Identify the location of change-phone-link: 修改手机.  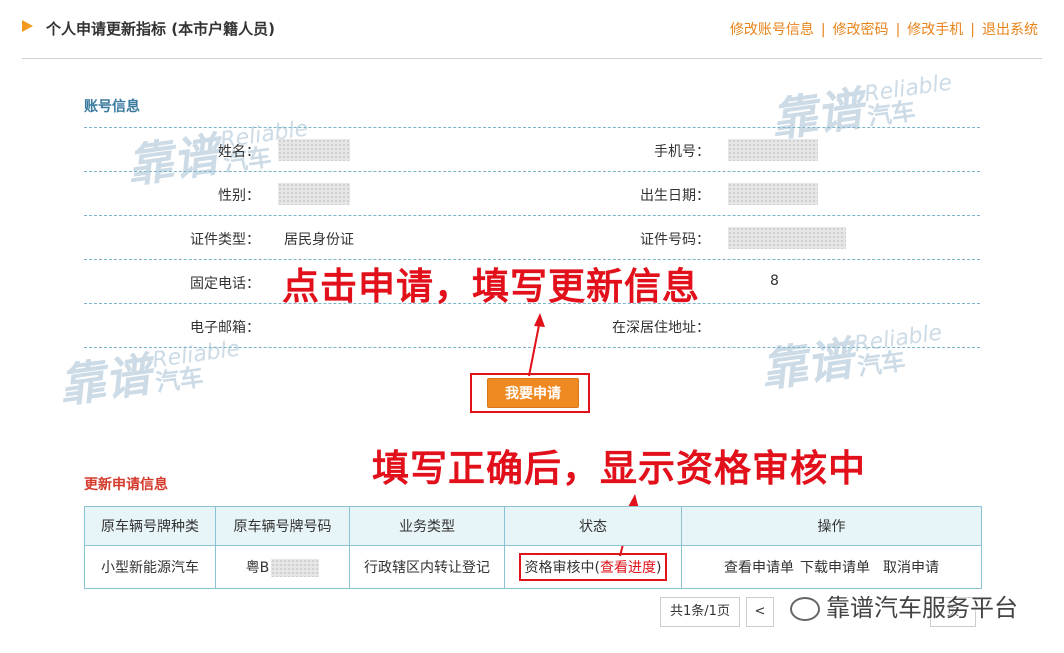
(935, 30).